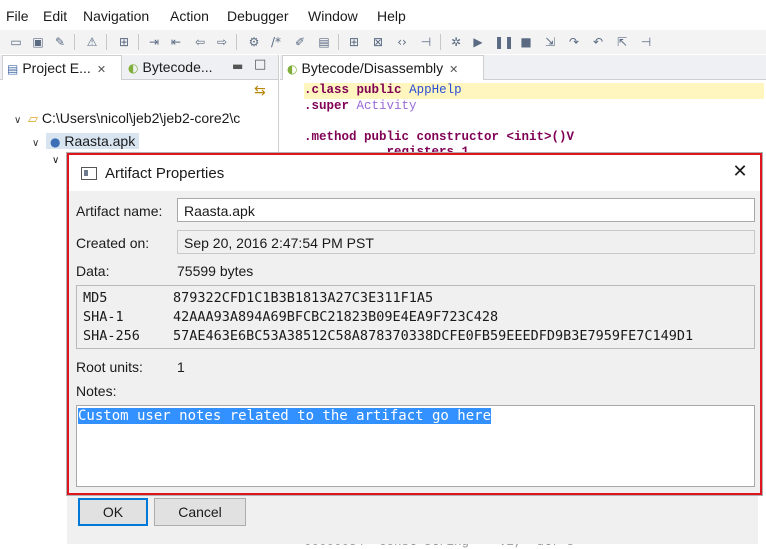 This screenshot has width=766, height=549. I want to click on left-tabbar: ▤ Project E... ✕ ◐ Bytecode... ▬ □, so click(139, 67).